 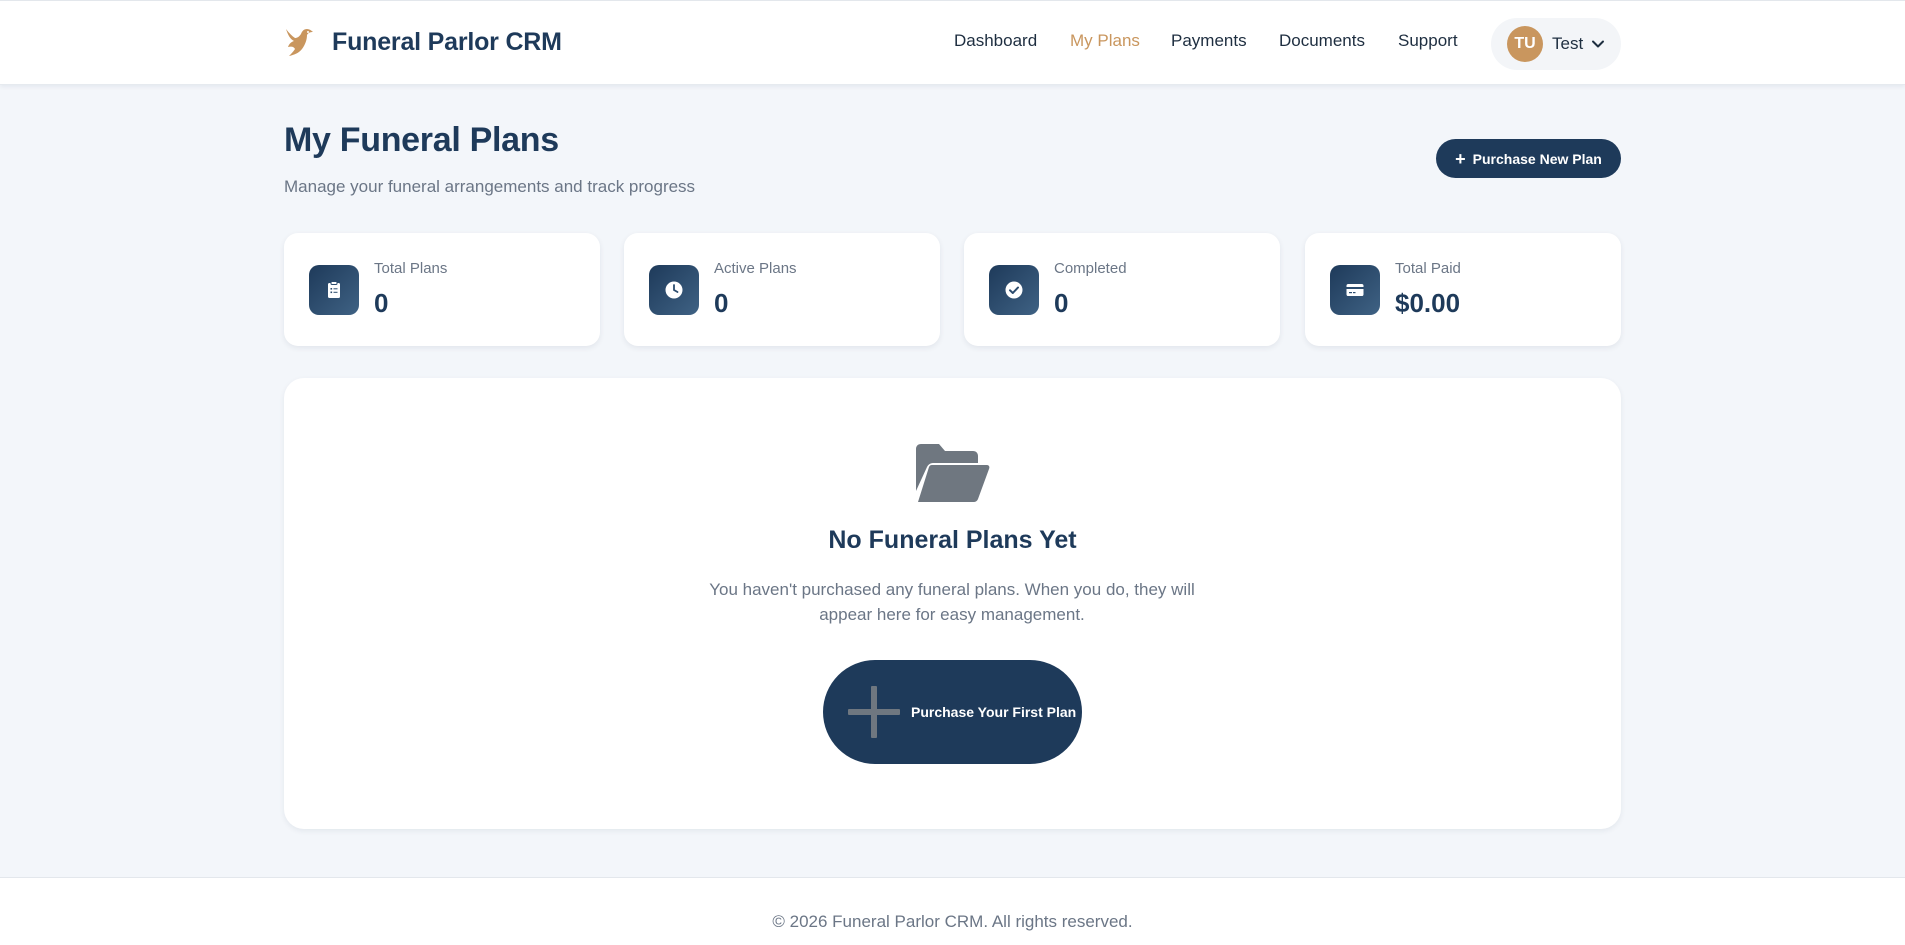 I want to click on purchase-first-plan-button: Purchase Your First Plan, so click(x=952, y=712).